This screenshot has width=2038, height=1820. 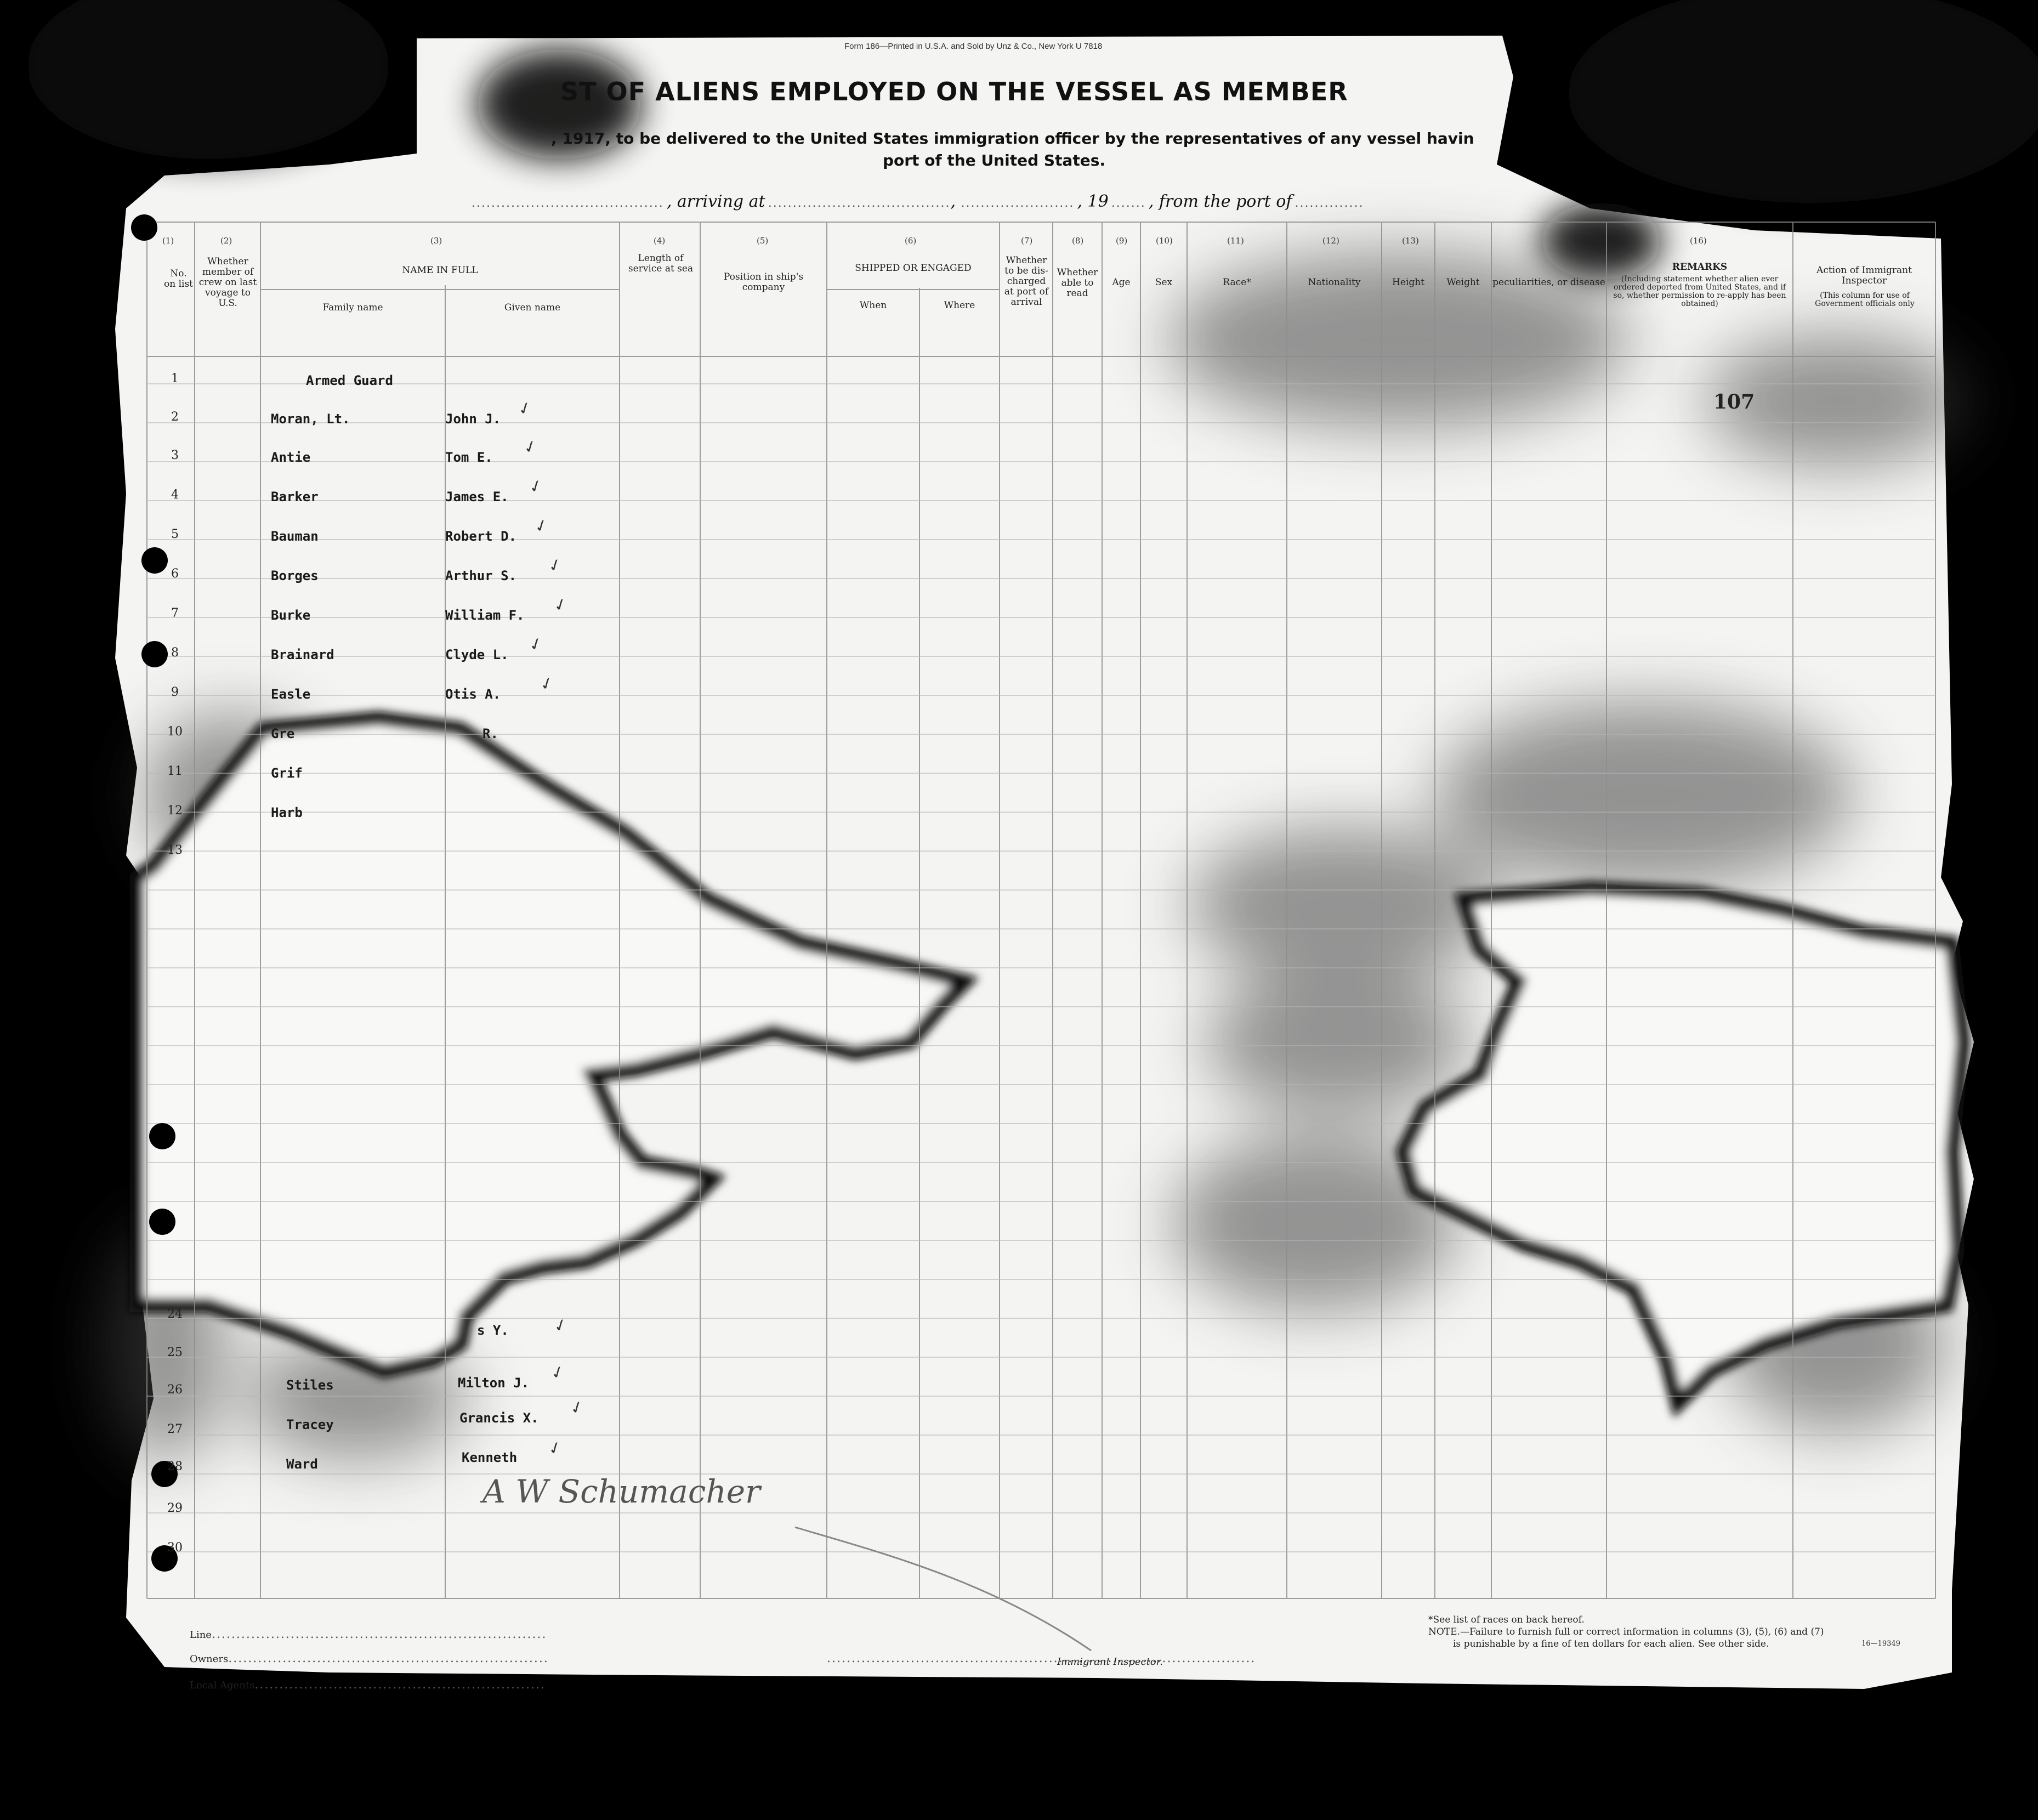 What do you see at coordinates (175, 653) in the screenshot?
I see `row-number: 8` at bounding box center [175, 653].